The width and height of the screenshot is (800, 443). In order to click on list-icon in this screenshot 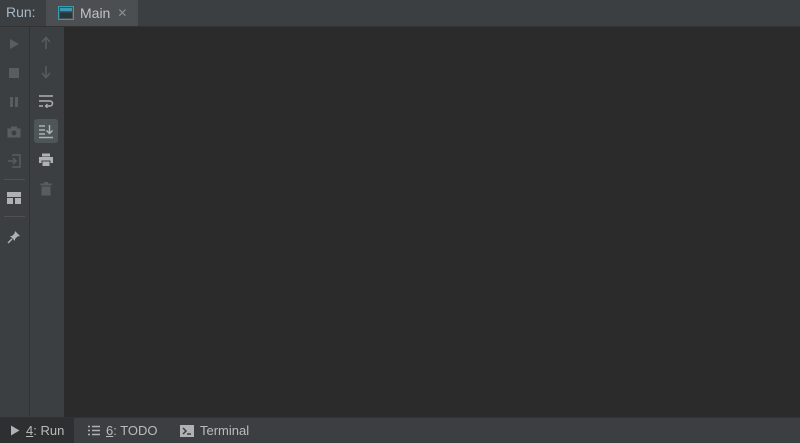, I will do `click(94, 430)`.